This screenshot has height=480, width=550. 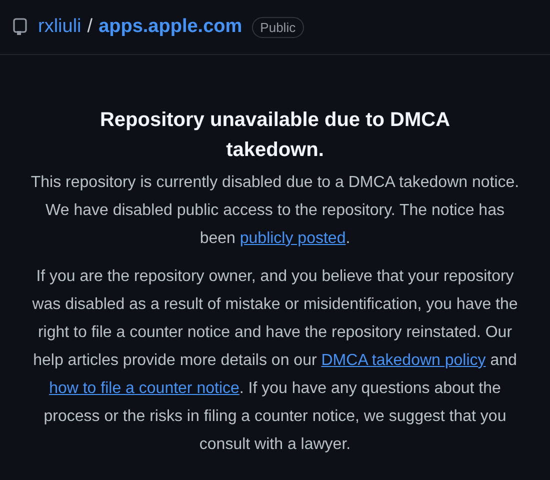 What do you see at coordinates (170, 27) in the screenshot?
I see `repo-name-link: apps.apple.com` at bounding box center [170, 27].